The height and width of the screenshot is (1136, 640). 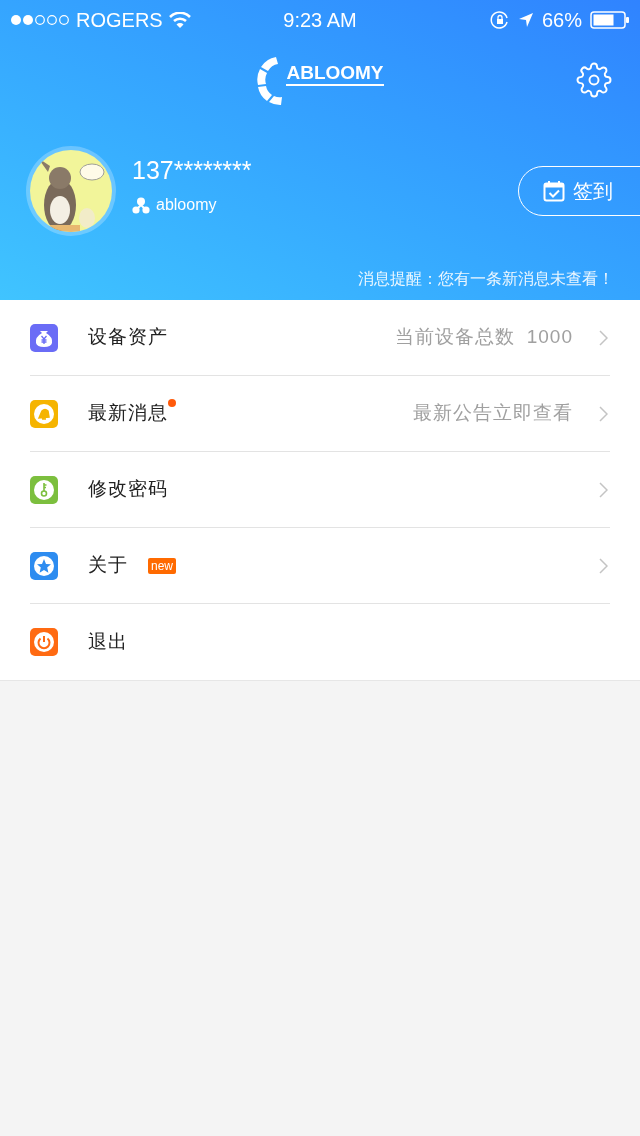 What do you see at coordinates (486, 278) in the screenshot?
I see `message-notice: 消息提醒：您有一条新消息未查看！` at bounding box center [486, 278].